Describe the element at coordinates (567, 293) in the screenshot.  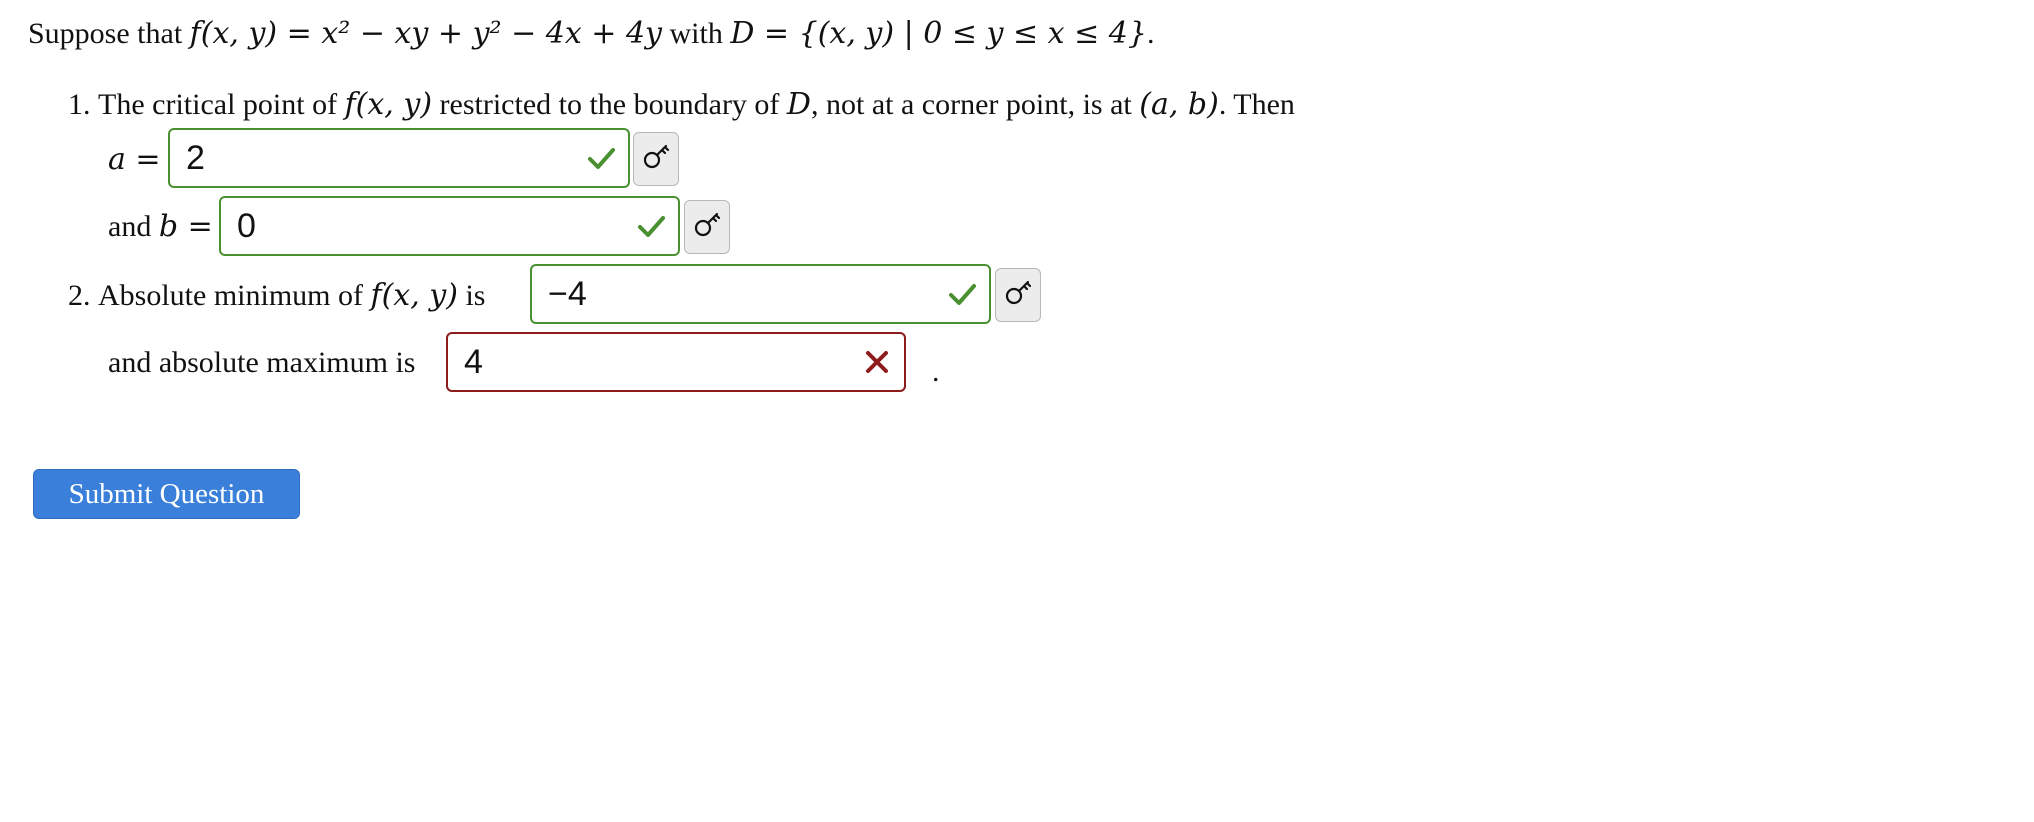
I see `min-answer-value: −4` at that location.